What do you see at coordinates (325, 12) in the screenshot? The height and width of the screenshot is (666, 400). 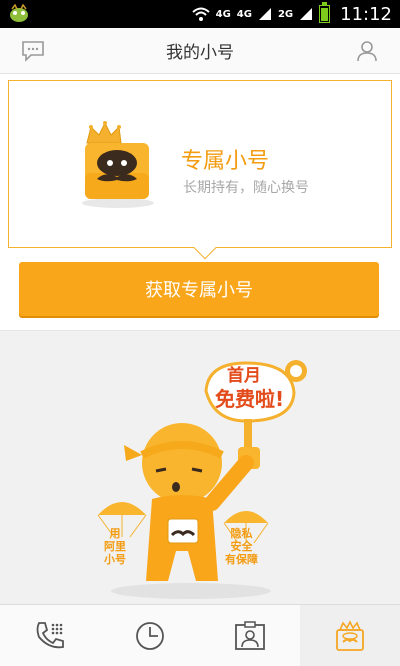 I see `battery-icon` at bounding box center [325, 12].